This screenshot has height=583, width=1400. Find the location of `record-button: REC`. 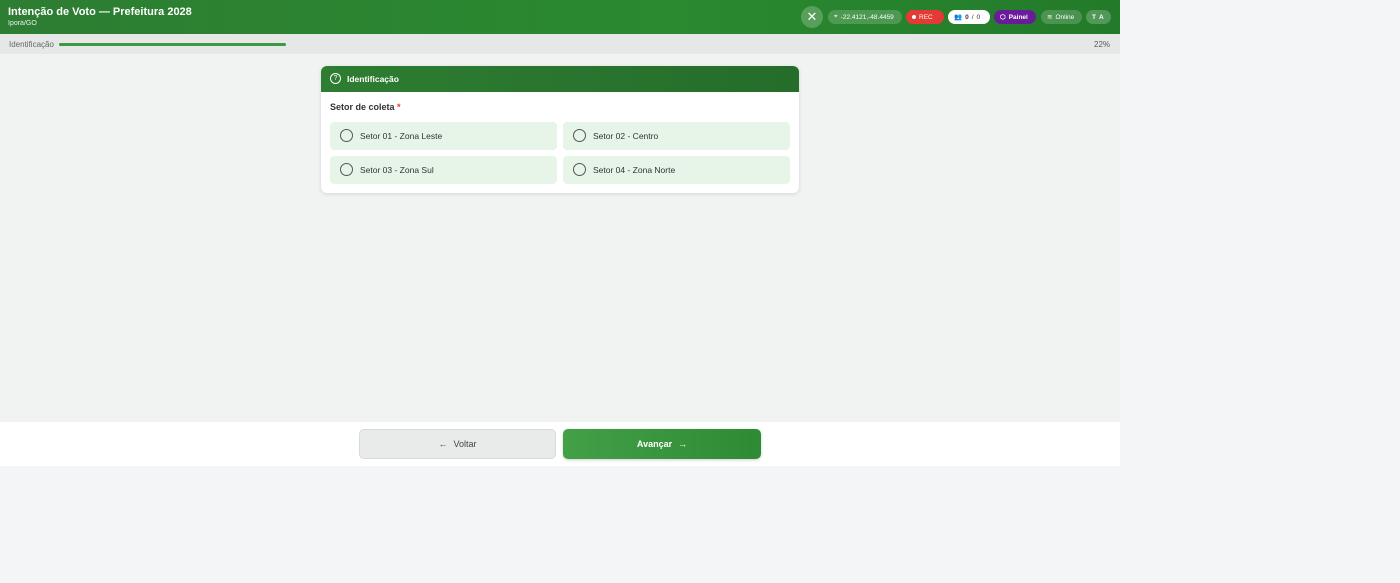

record-button: REC is located at coordinates (925, 17).